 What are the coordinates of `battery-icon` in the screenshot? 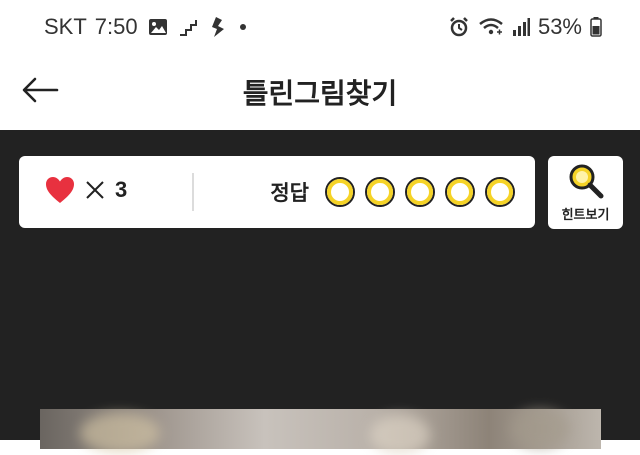 It's located at (596, 27).